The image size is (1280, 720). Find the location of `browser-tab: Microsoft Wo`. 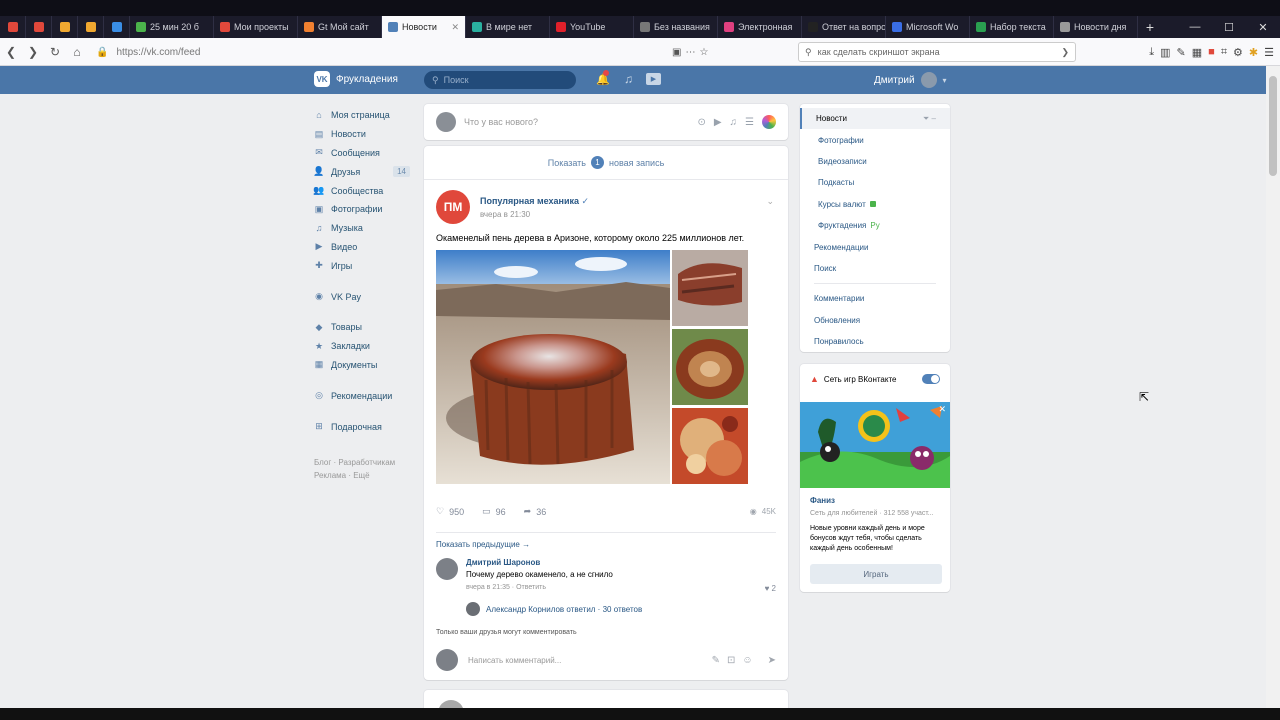

browser-tab: Microsoft Wo is located at coordinates (928, 27).